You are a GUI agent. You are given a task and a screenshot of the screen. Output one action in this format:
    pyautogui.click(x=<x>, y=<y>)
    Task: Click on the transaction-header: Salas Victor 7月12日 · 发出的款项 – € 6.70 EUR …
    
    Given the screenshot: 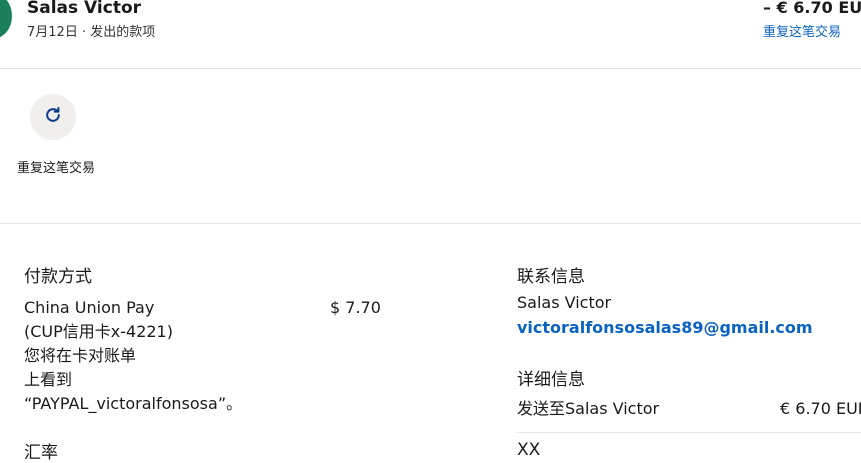 What is the action you would take?
    pyautogui.click(x=430, y=34)
    